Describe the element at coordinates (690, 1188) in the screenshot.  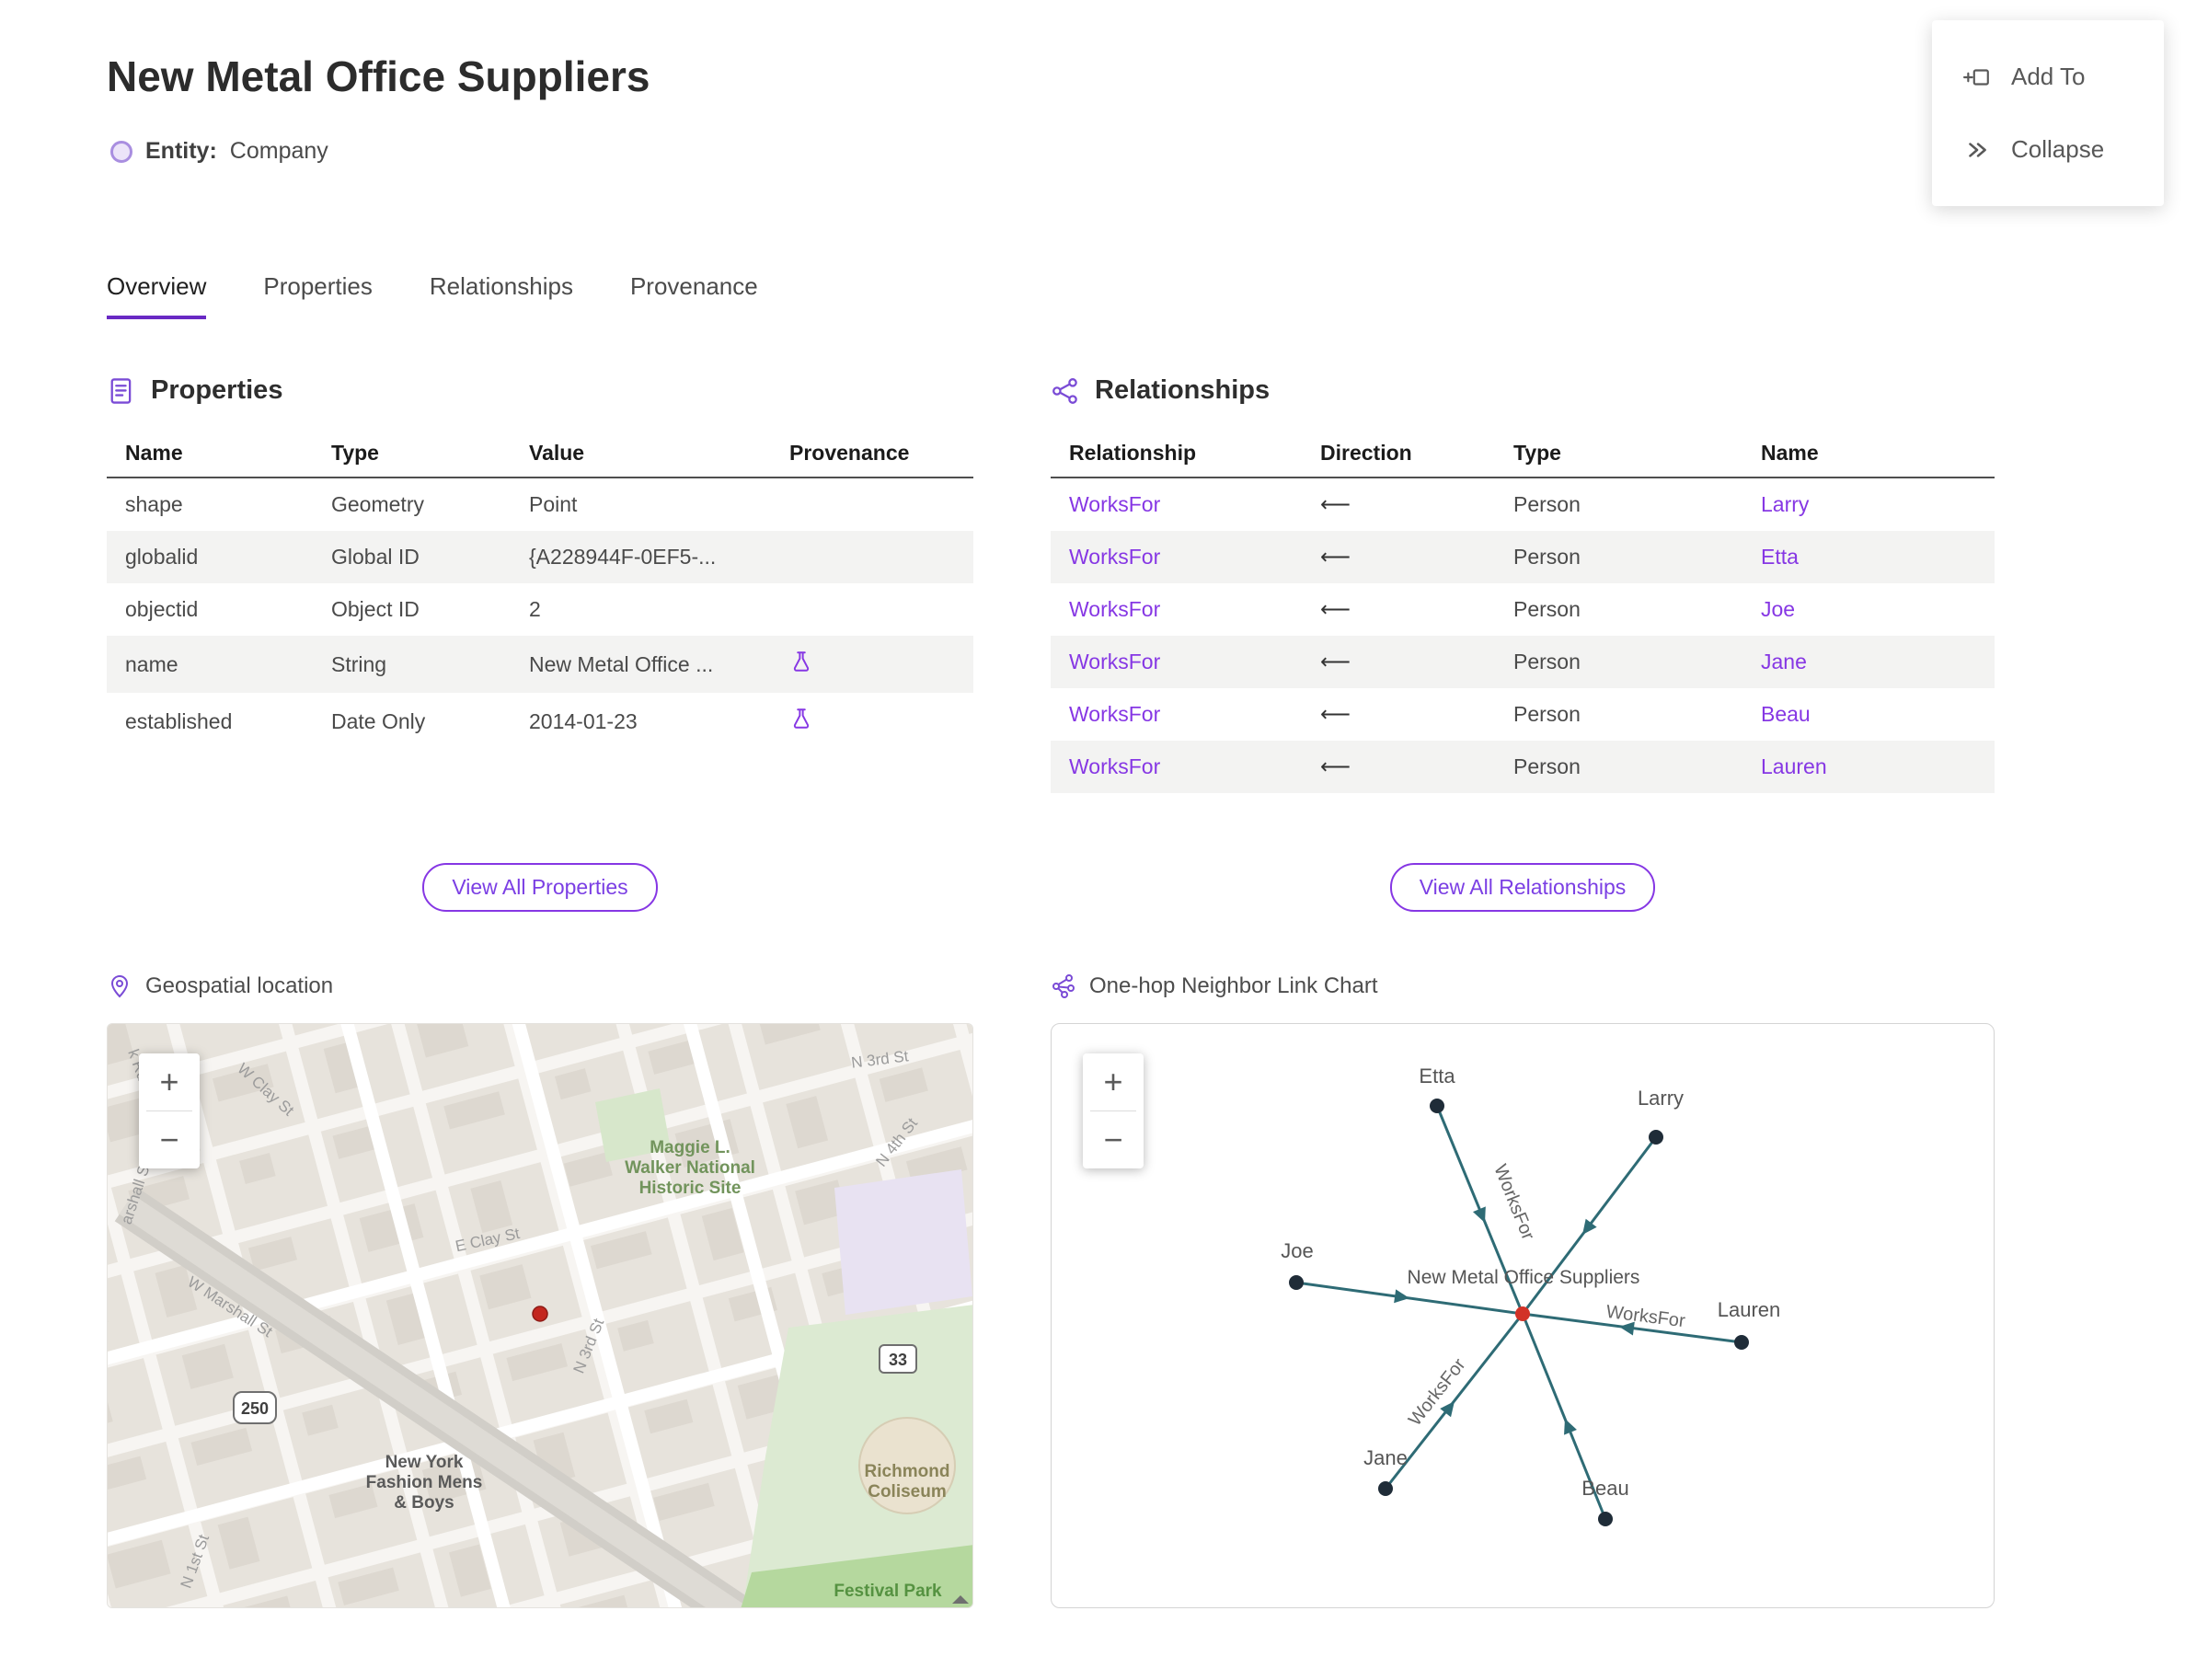
I see `poi-label-walker: Historic Site` at that location.